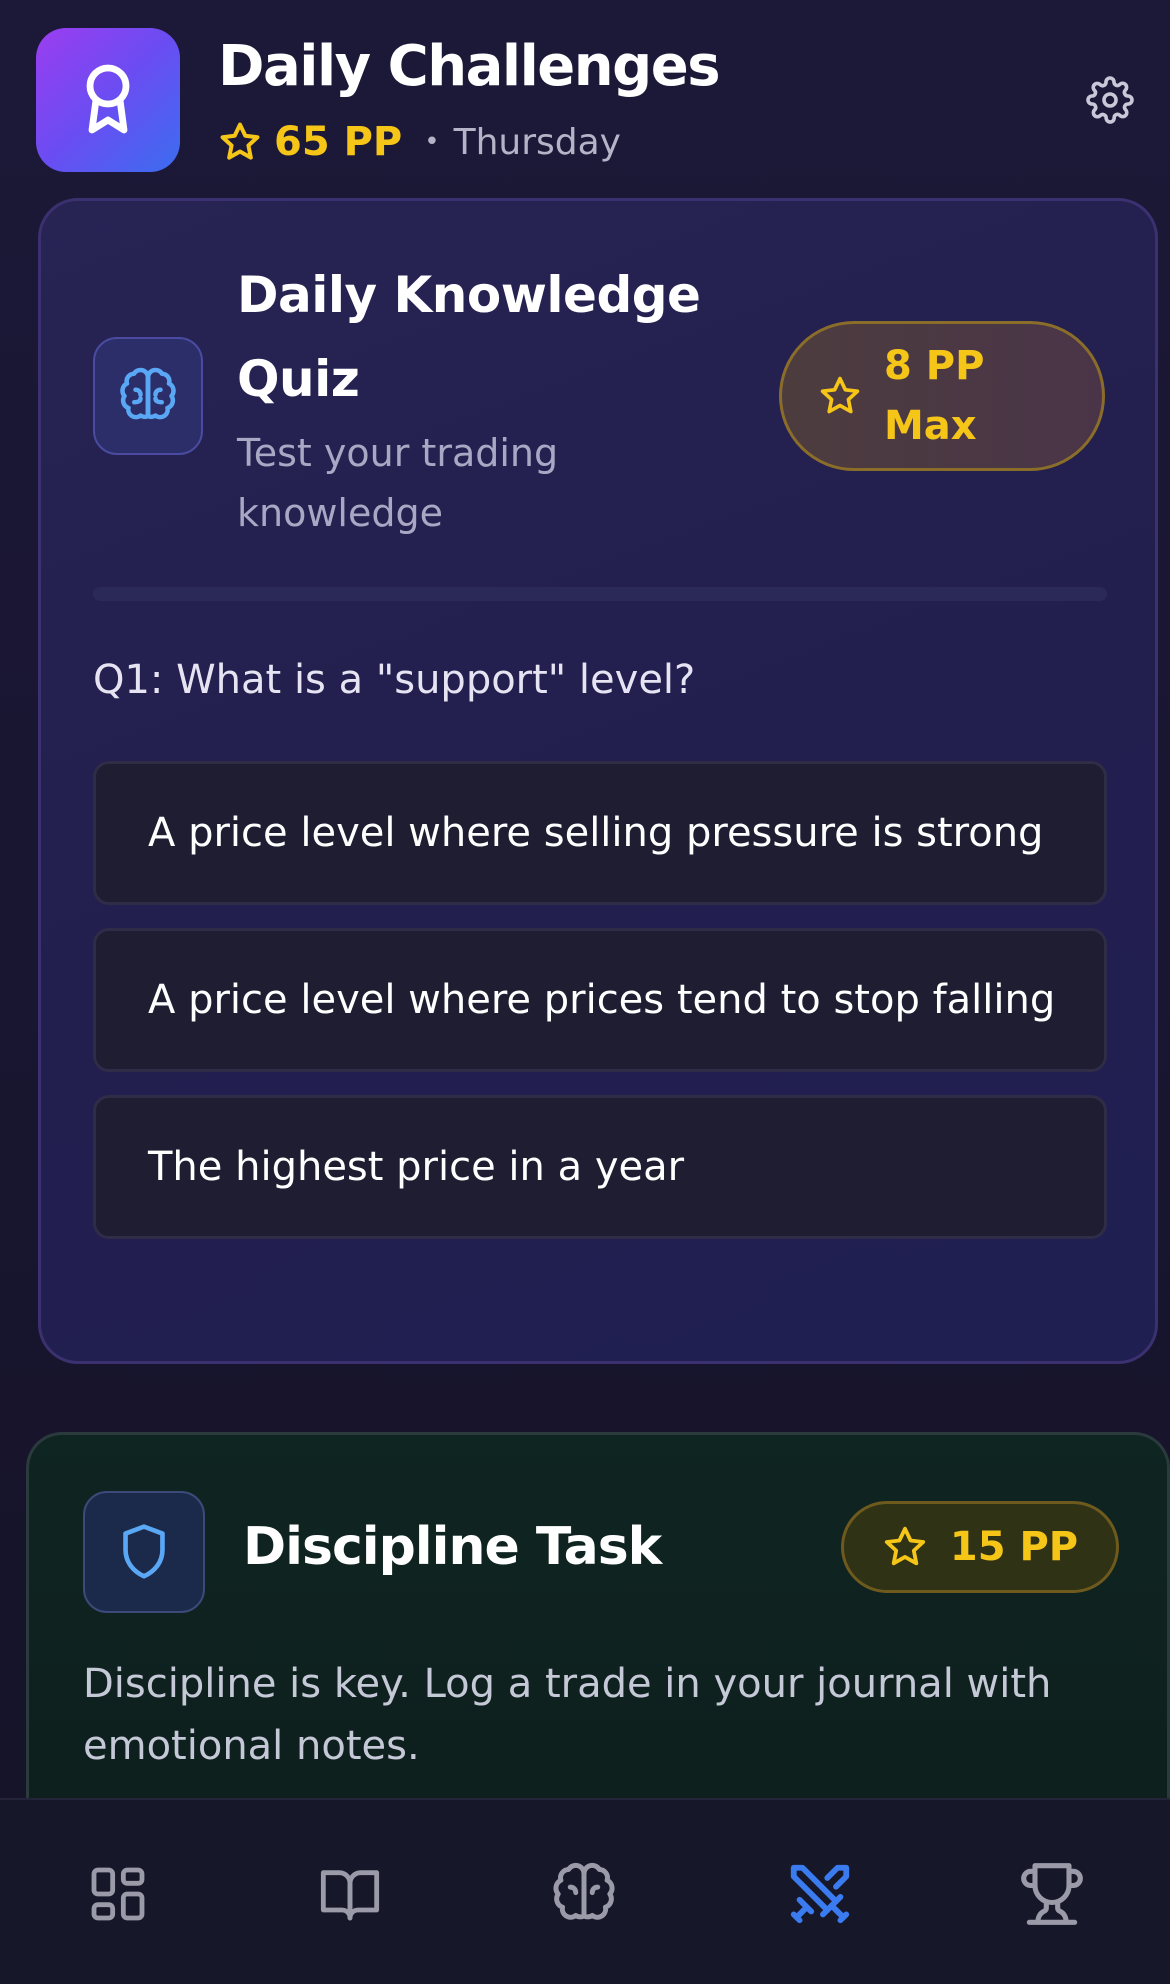  I want to click on nav-leaderboard, so click(1052, 1894).